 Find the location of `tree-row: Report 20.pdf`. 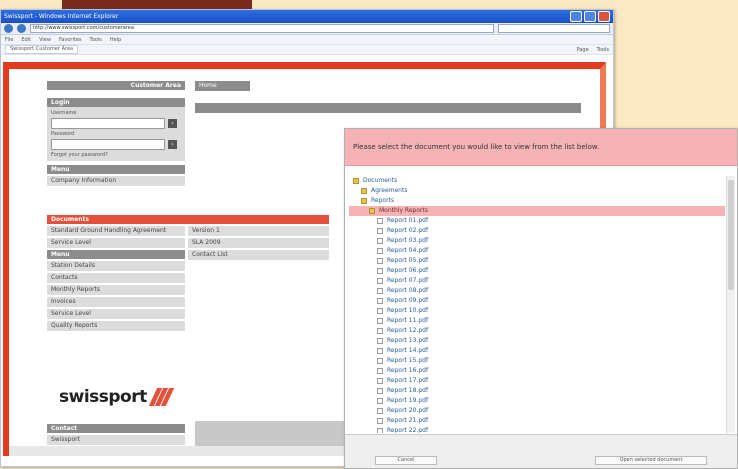

tree-row: Report 20.pdf is located at coordinates (537, 411).